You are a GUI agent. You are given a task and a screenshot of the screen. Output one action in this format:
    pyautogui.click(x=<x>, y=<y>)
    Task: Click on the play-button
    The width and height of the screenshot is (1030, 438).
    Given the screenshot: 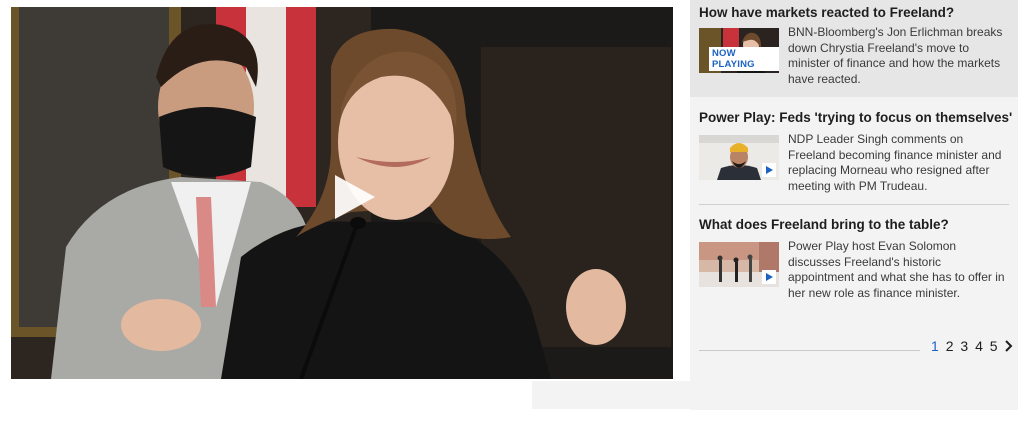 What is the action you would take?
    pyautogui.click(x=353, y=197)
    